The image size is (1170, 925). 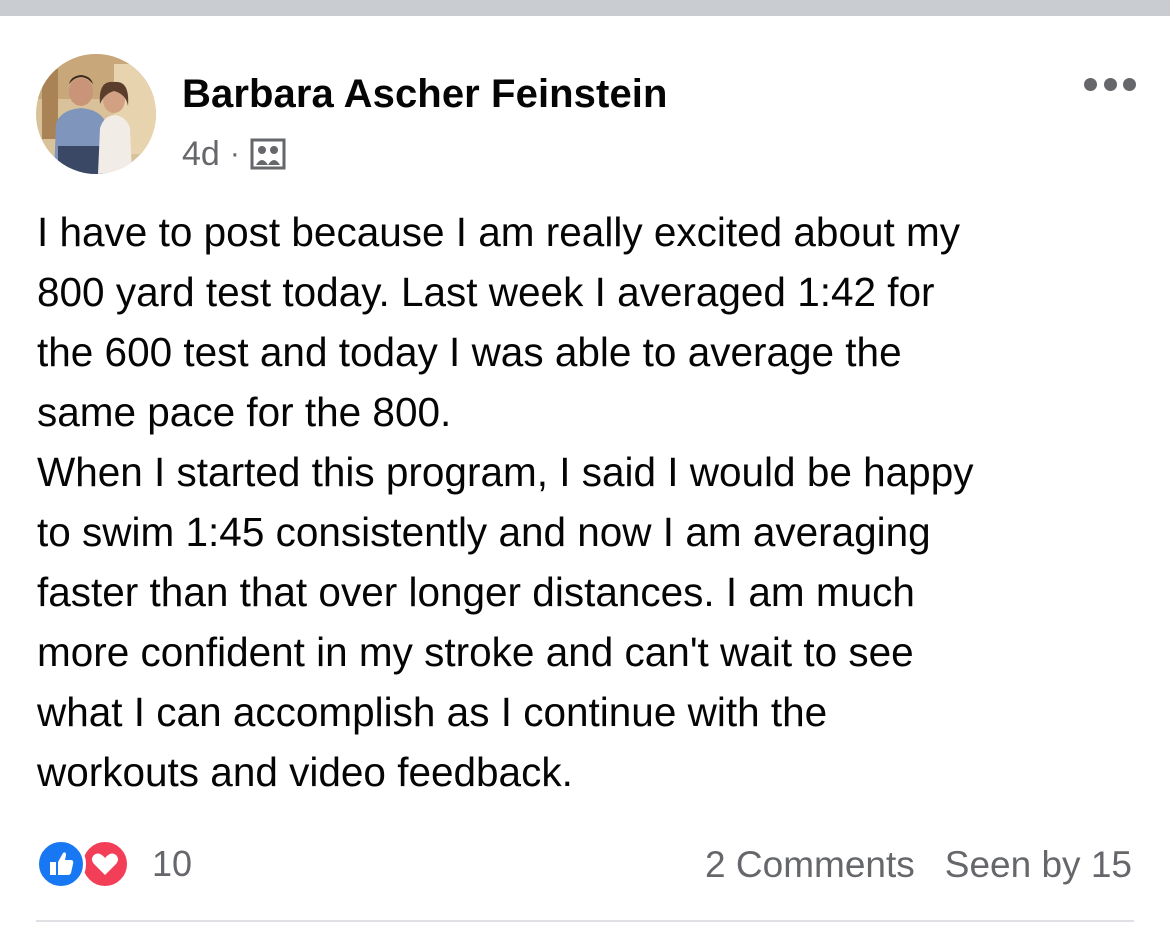 I want to click on reaction-count: 10, so click(x=172, y=863).